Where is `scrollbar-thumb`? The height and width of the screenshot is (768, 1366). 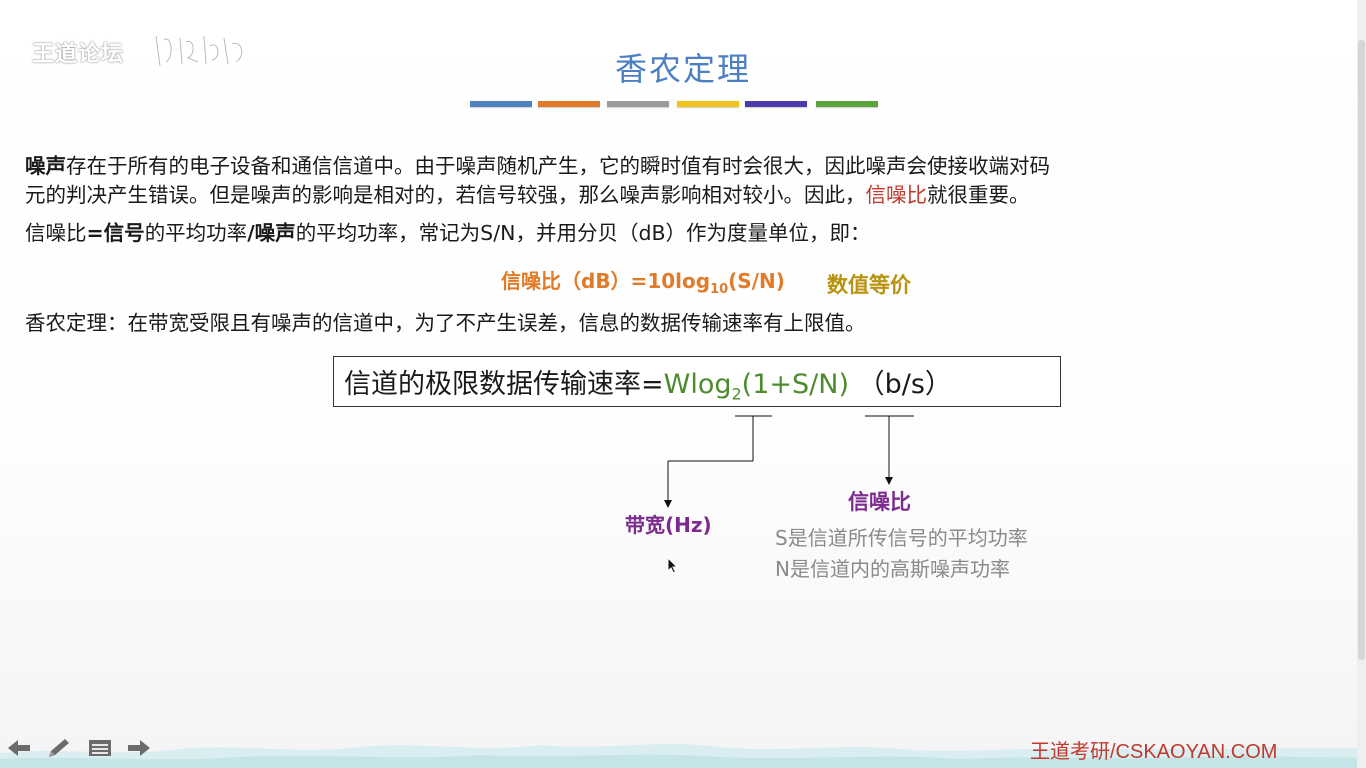
scrollbar-thumb is located at coordinates (1361, 350).